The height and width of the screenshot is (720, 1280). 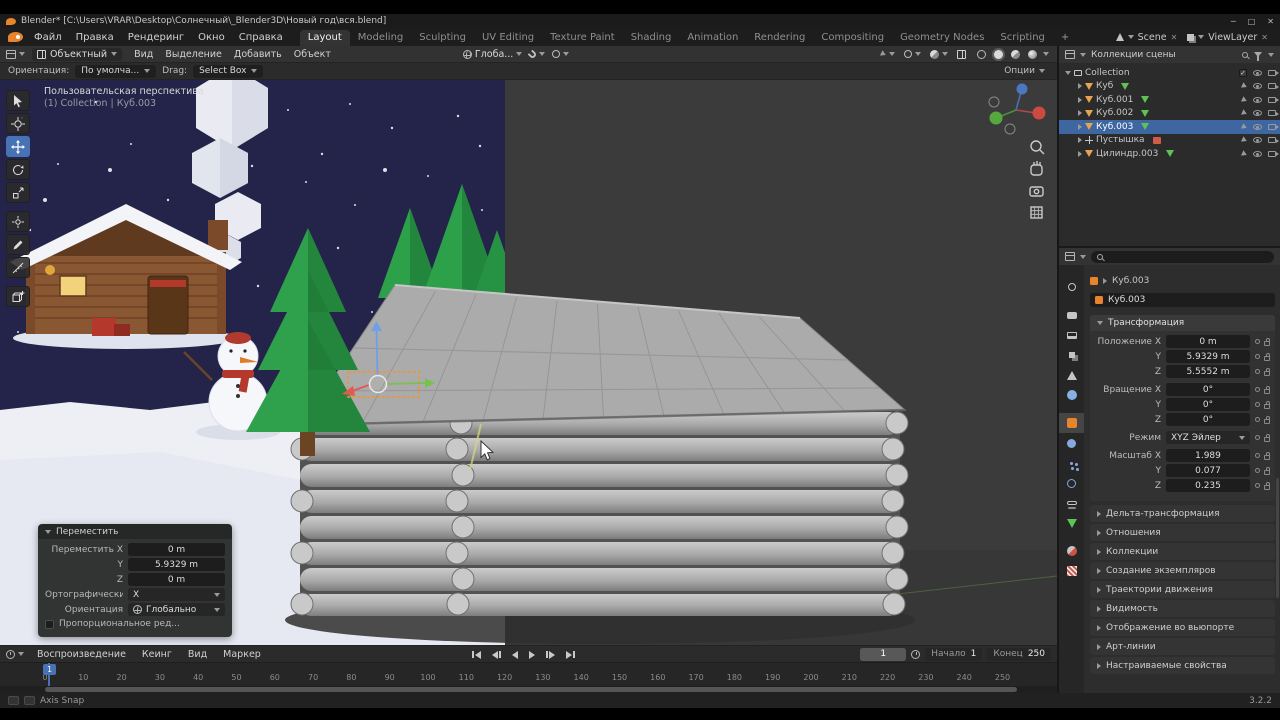 I want to click on play-reverse-button, so click(x=515, y=655).